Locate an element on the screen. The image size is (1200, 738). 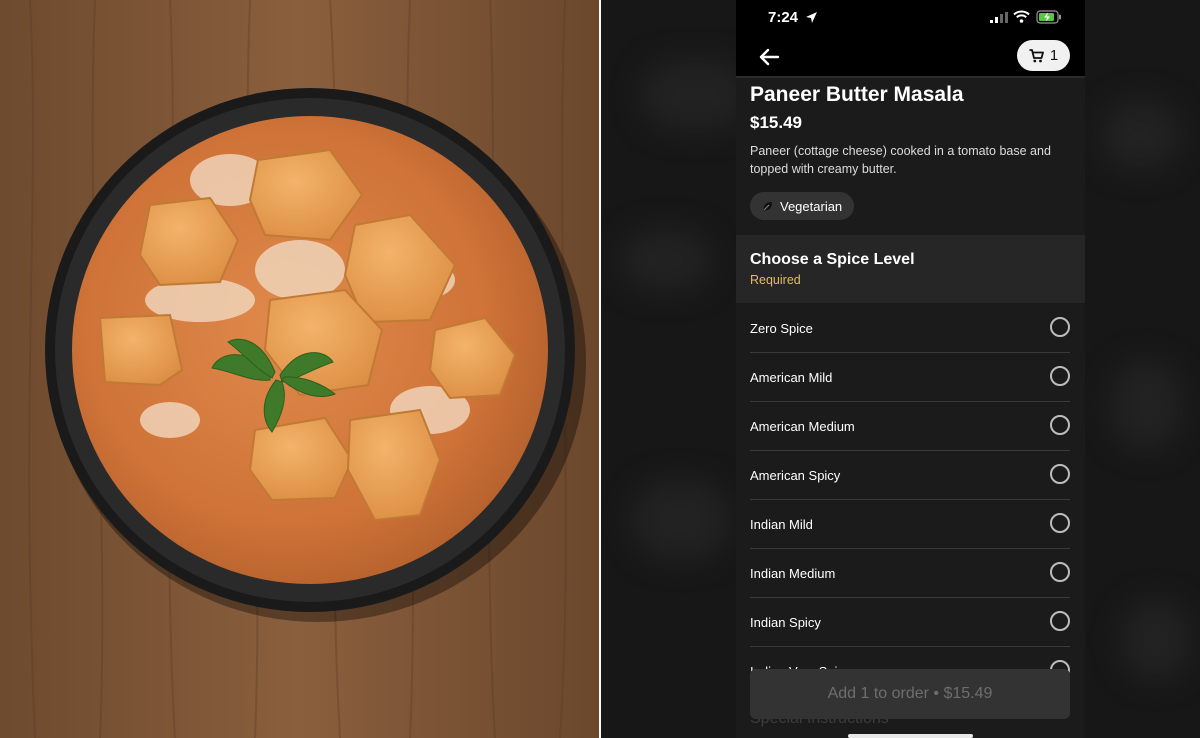
arrow-left-icon is located at coordinates (769, 57).